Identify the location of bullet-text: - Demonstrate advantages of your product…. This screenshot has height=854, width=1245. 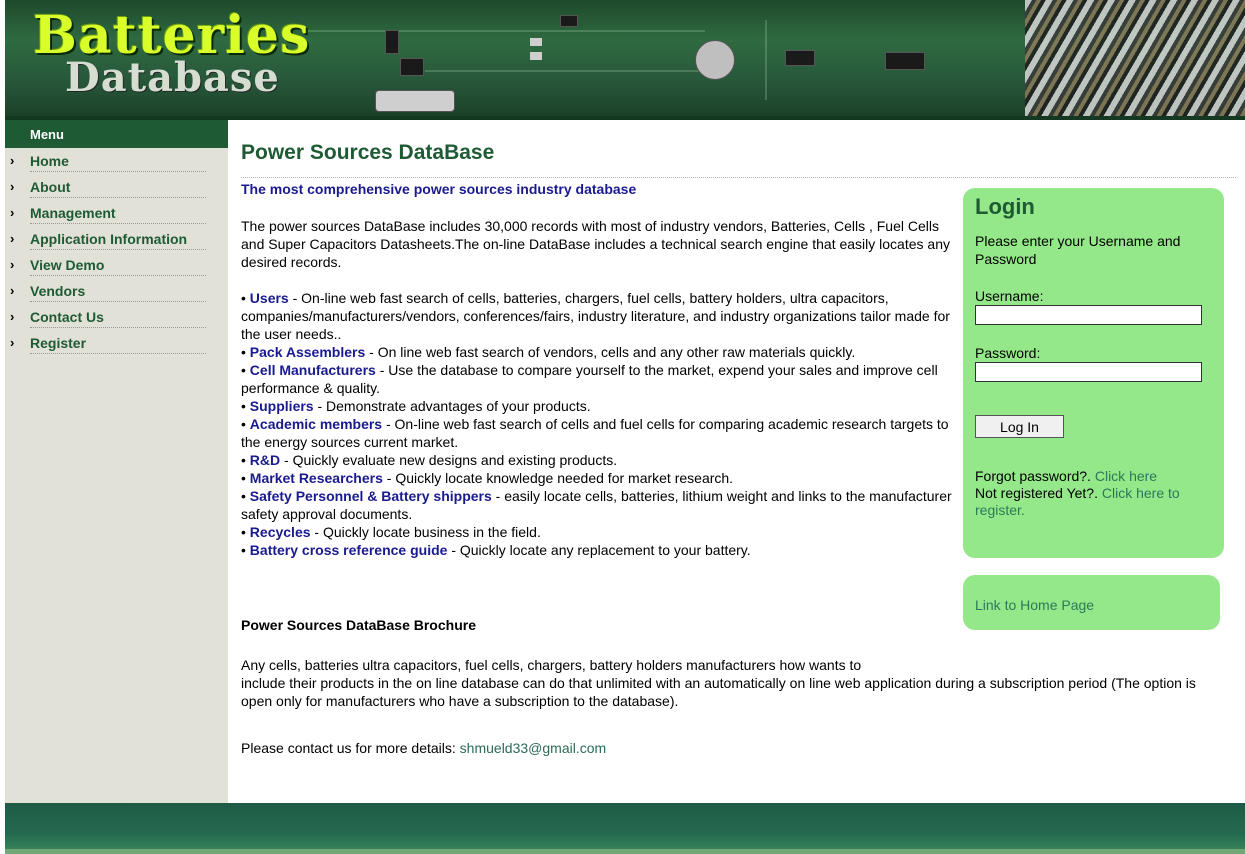
(452, 406).